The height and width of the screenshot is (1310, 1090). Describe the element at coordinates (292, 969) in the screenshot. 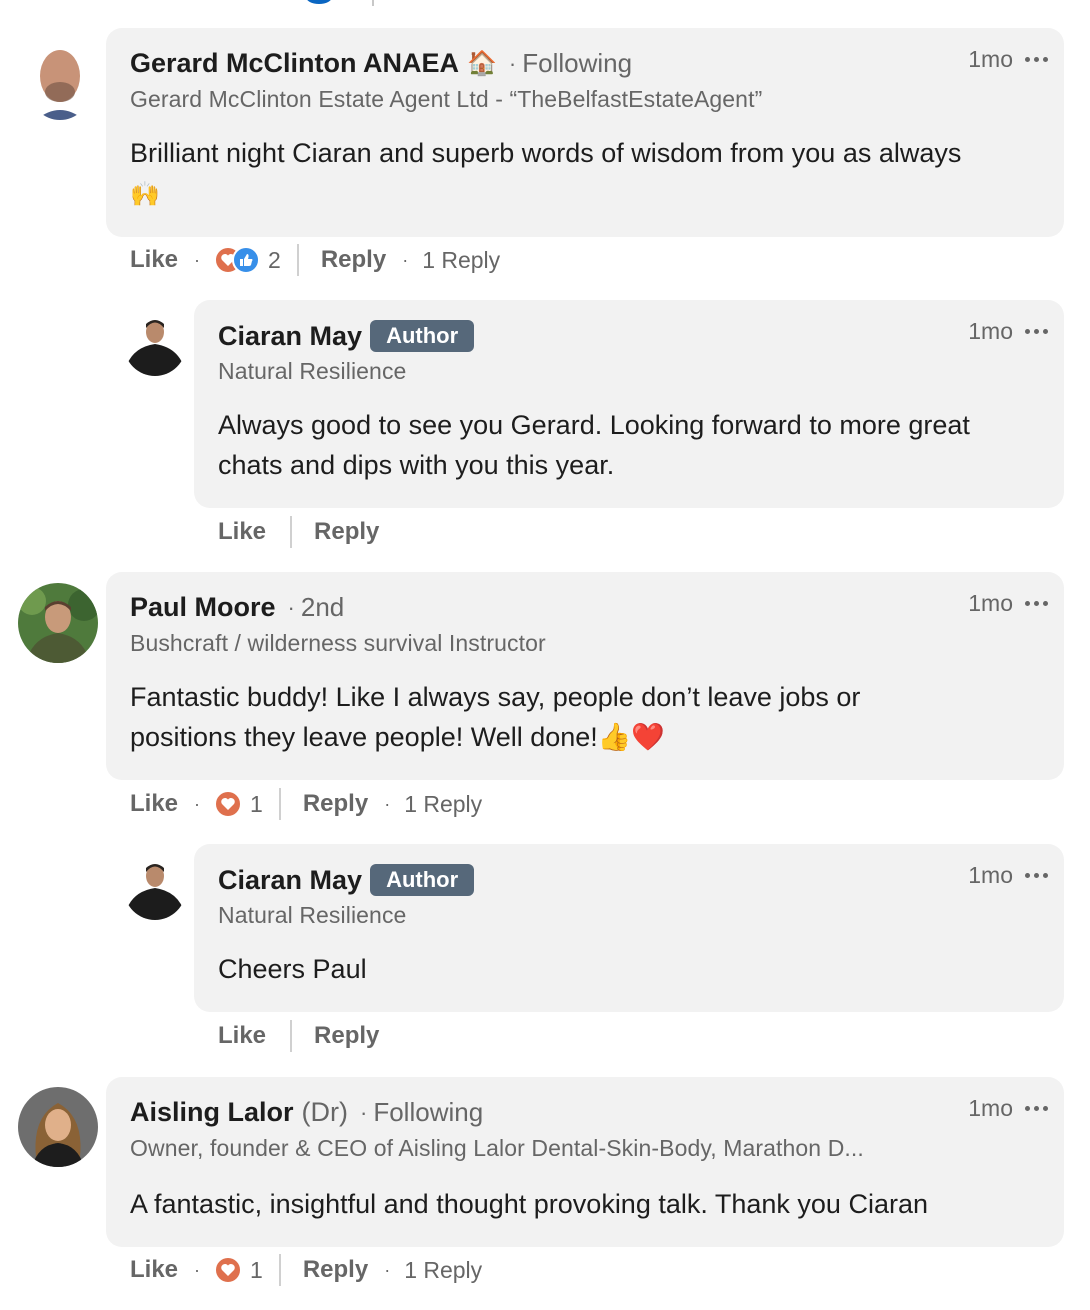

I see `comment-text-line: Cheers Paul` at that location.